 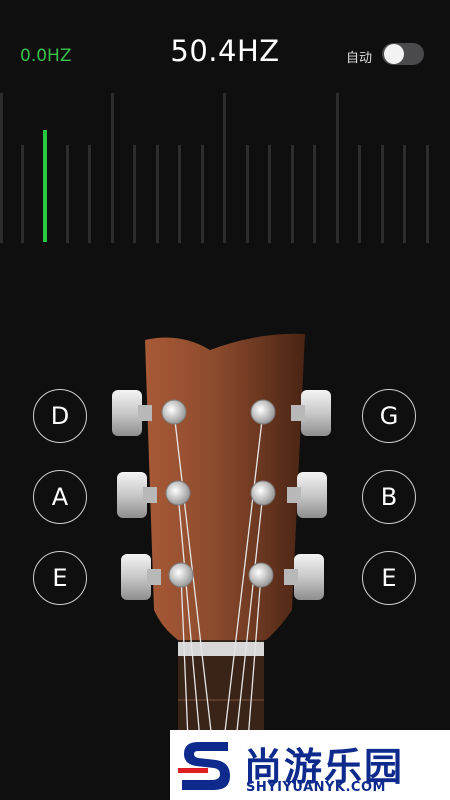 What do you see at coordinates (389, 416) in the screenshot?
I see `string-button-g: G` at bounding box center [389, 416].